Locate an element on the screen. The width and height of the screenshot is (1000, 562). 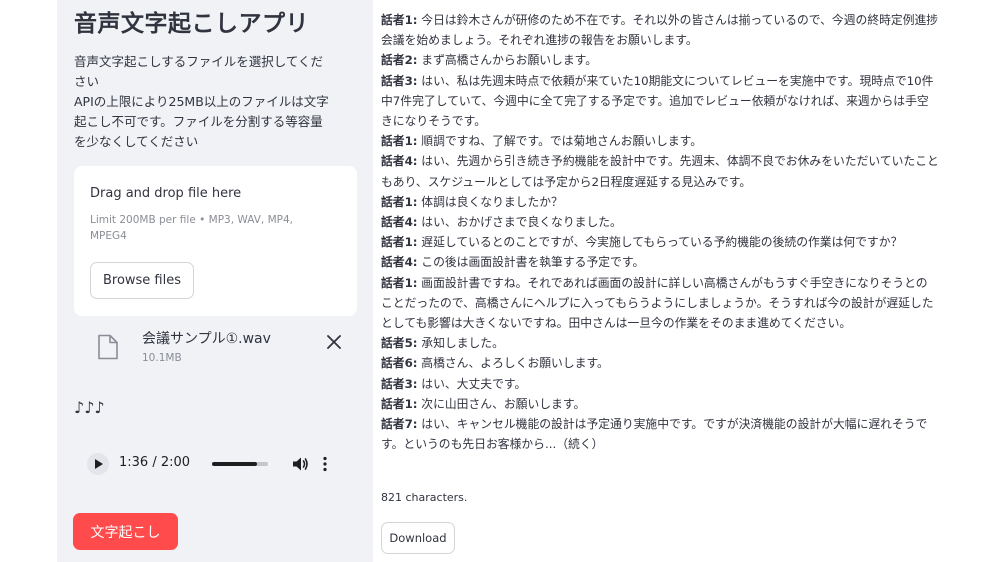
transcript-line: 話者4: はい、おかげさまで良くなりました。 is located at coordinates (660, 222).